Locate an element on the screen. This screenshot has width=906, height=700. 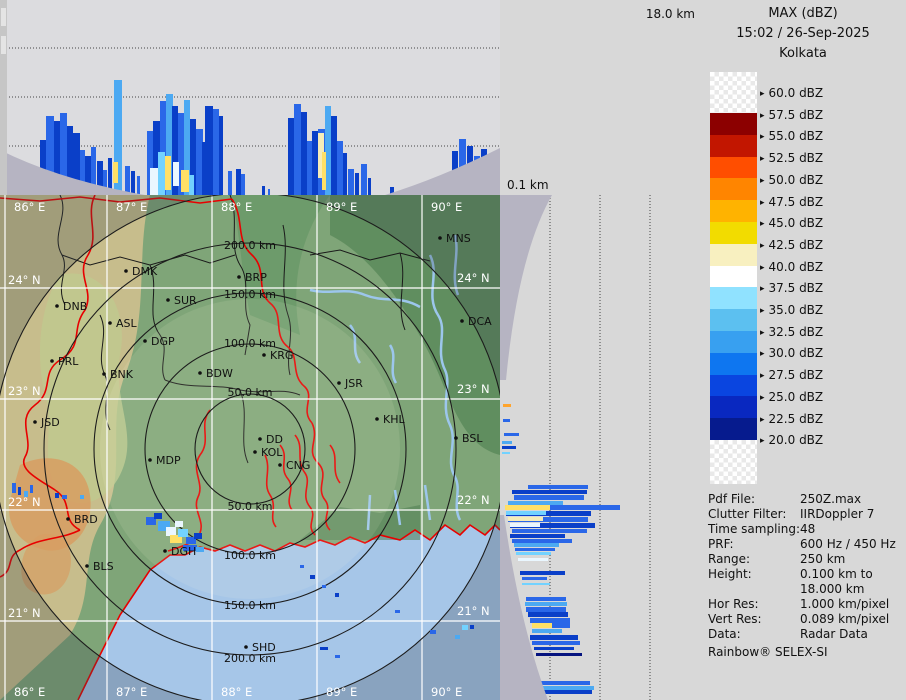
product-datetime: 15:02 / 26-Sep-2025 is located at coordinates (803, 33).